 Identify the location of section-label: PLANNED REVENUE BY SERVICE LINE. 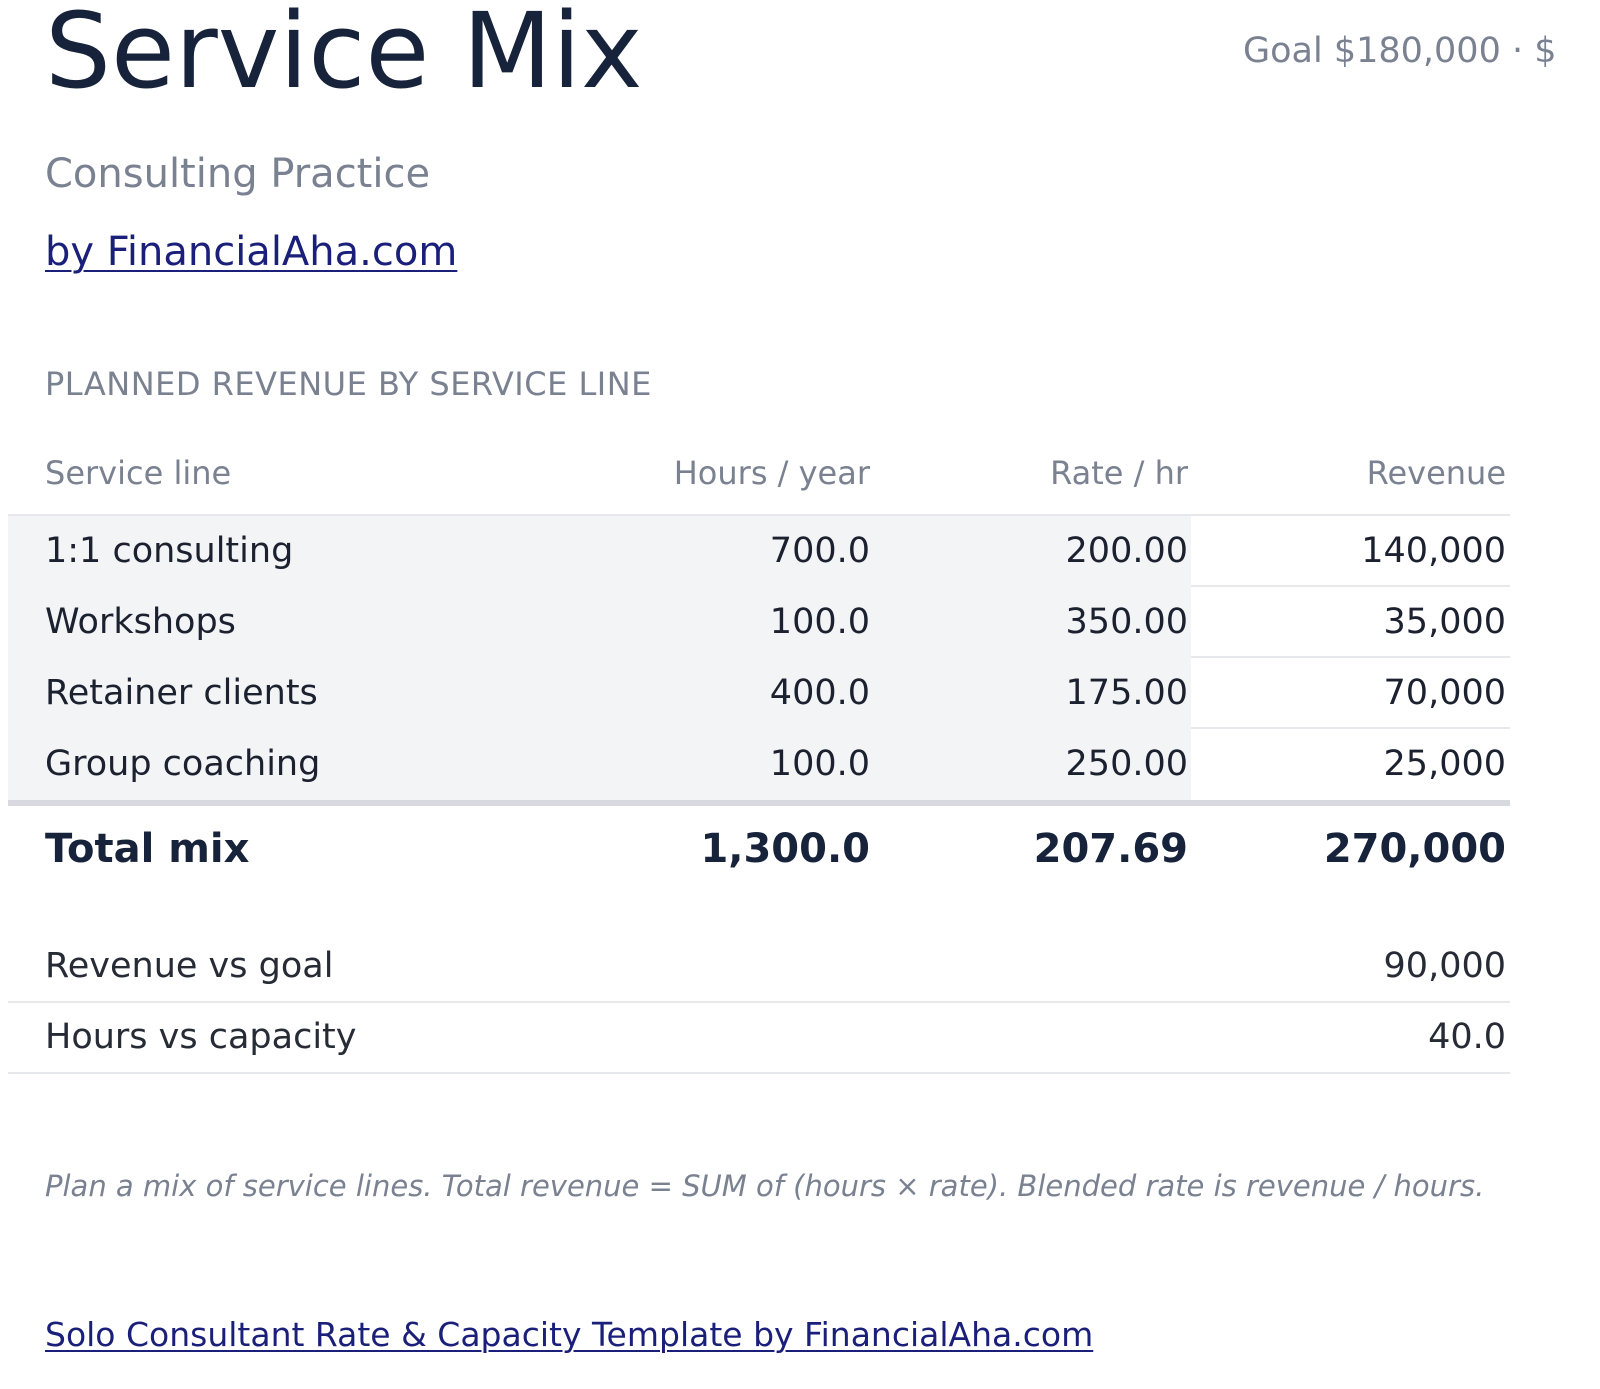
(348, 384).